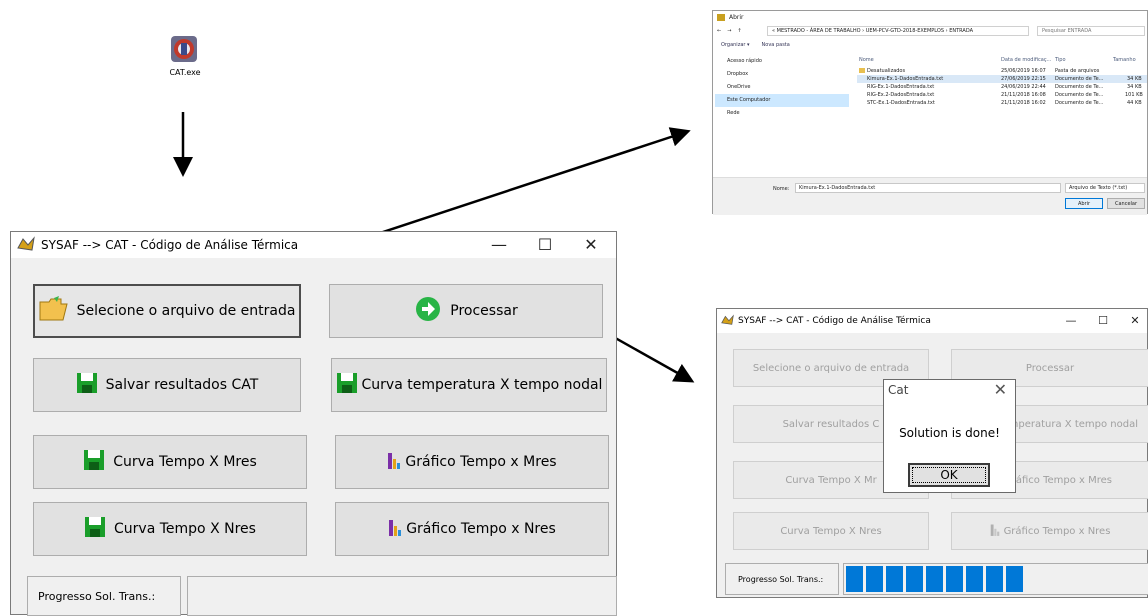 This screenshot has width=1148, height=616. Describe the element at coordinates (736, 17) in the screenshot. I see `file-dialog-title: Abrir` at that location.